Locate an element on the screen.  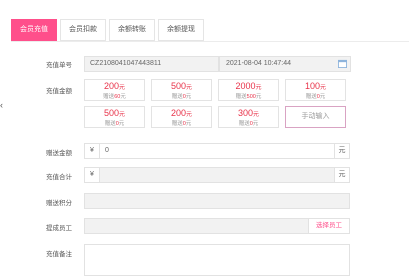
points-field is located at coordinates (217, 201).